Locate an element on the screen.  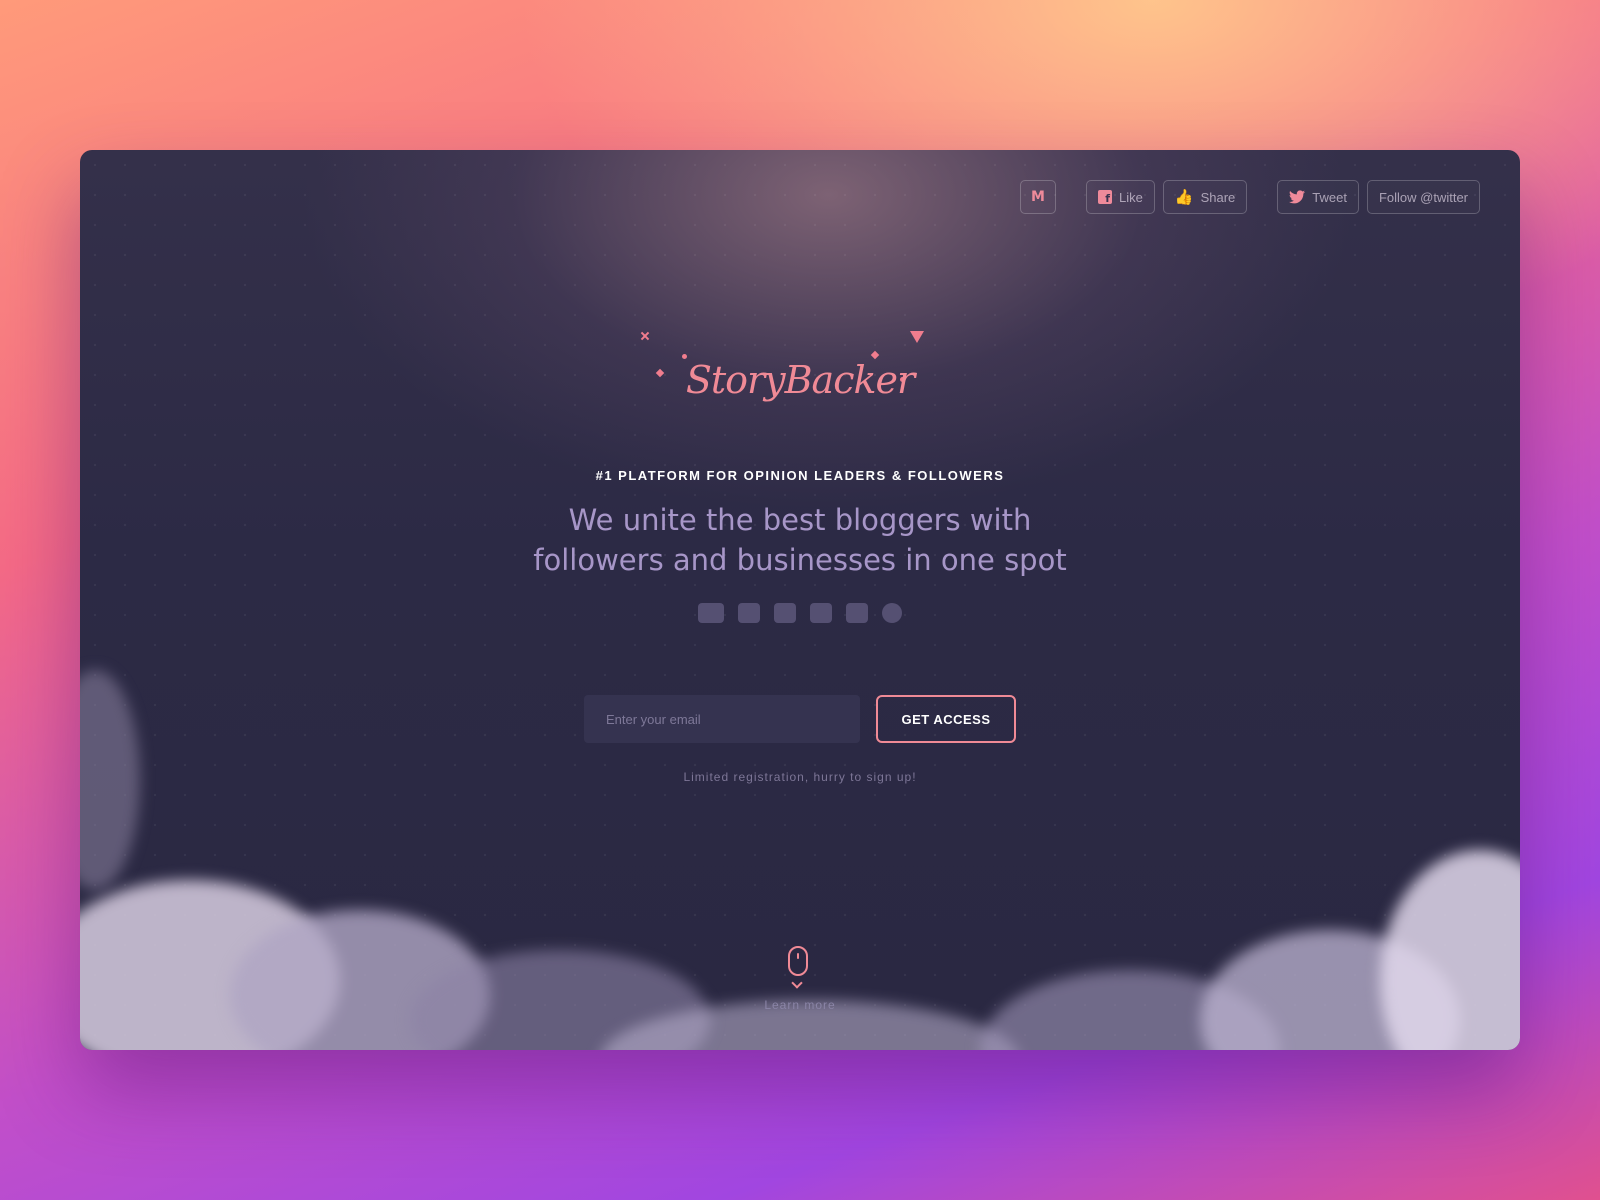
signup-form: GET ACCESS is located at coordinates (800, 719).